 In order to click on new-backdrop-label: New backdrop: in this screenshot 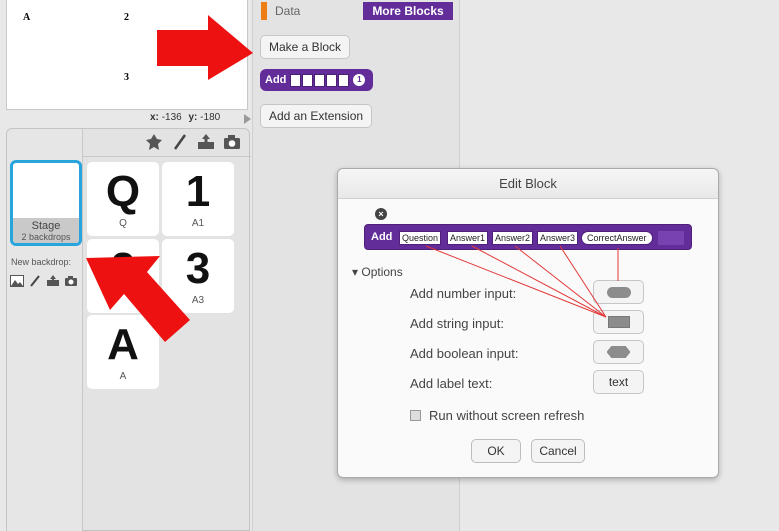, I will do `click(41, 262)`.